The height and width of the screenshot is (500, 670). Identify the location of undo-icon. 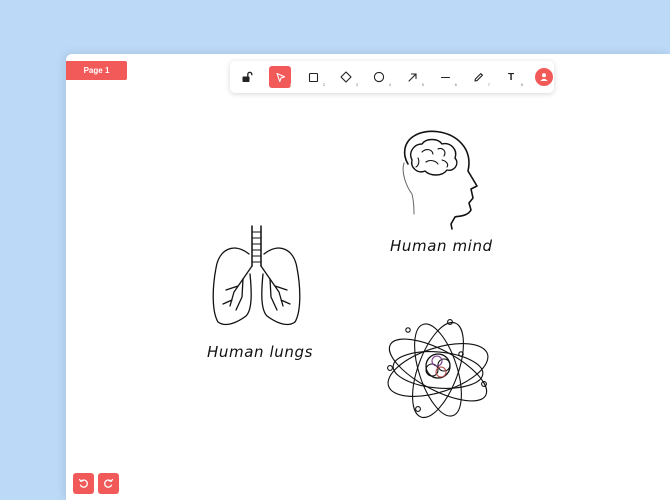
(83, 483).